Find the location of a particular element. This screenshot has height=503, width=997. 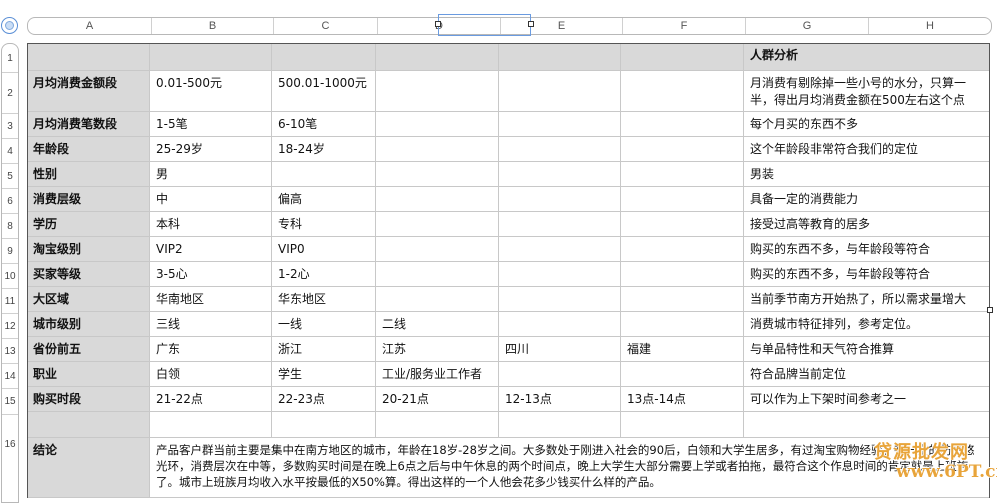

column-header-c: C is located at coordinates (325, 26).